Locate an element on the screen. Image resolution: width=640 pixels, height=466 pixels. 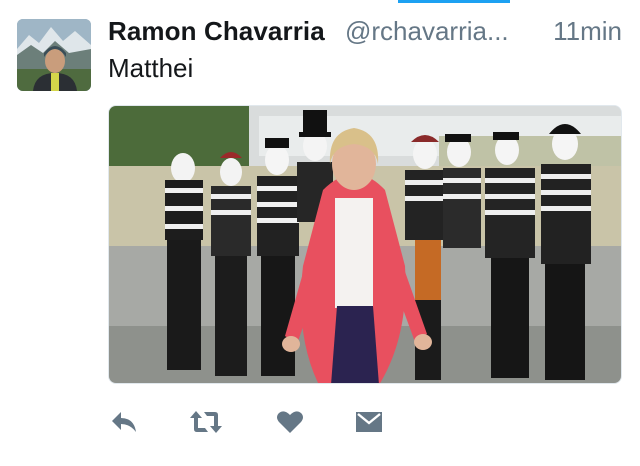
retweet-button is located at coordinates (206, 422).